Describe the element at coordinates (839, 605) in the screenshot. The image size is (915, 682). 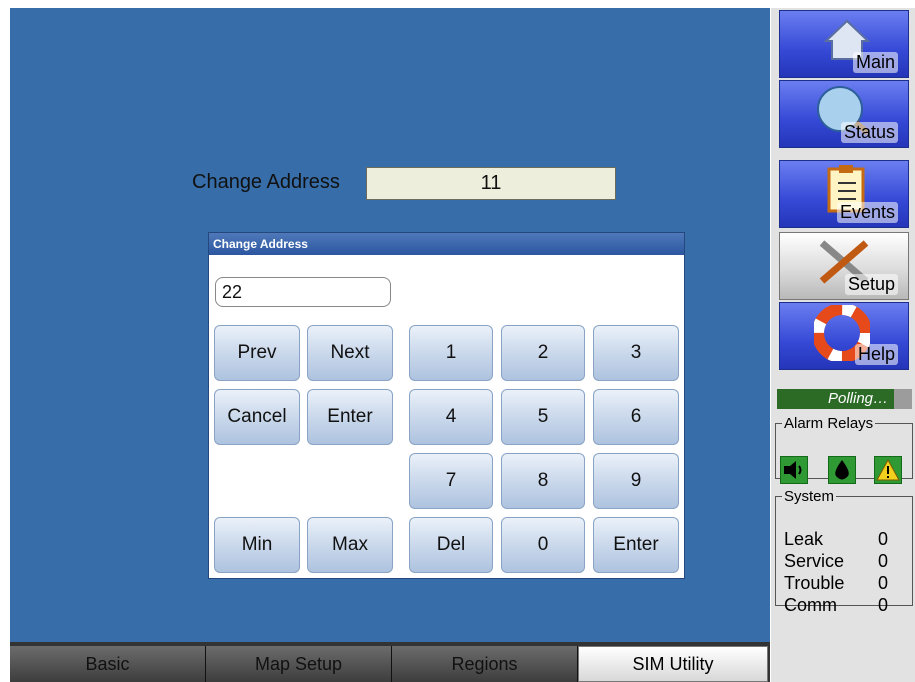
I see `system-row-comm: Comm 0` at that location.